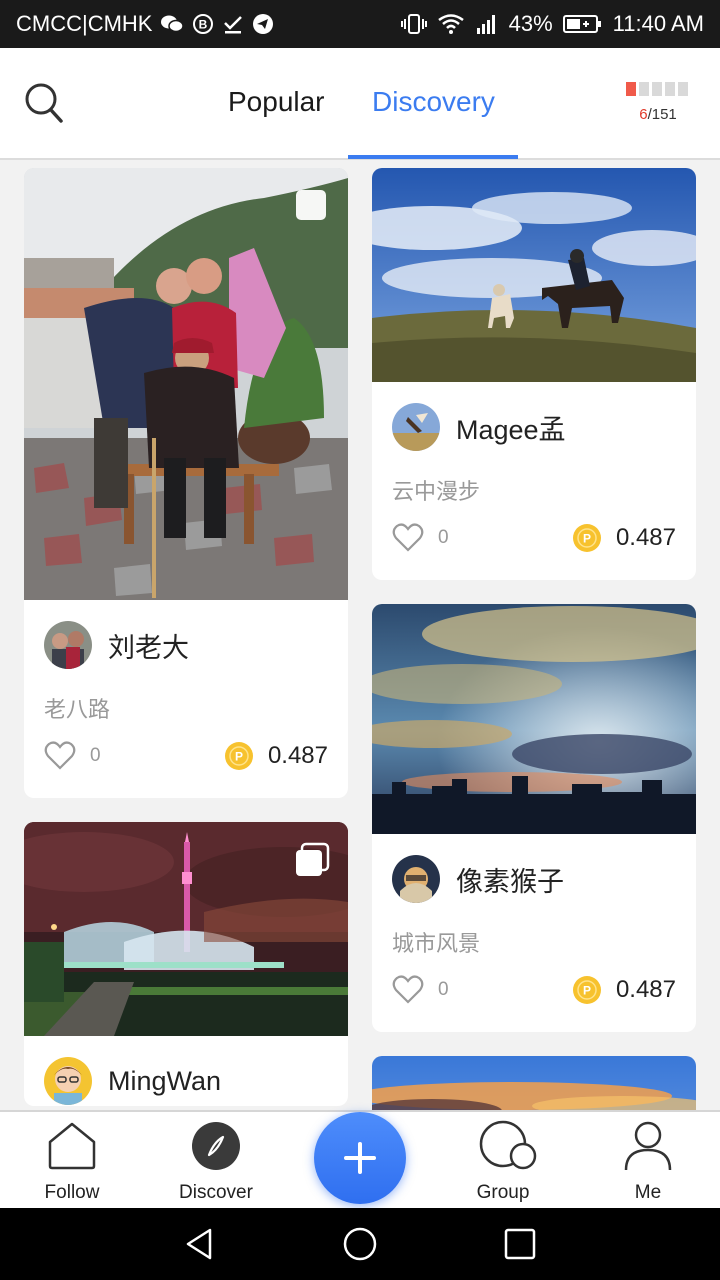 Image resolution: width=720 pixels, height=1280 pixels. Describe the element at coordinates (534, 470) in the screenshot. I see `post-card-body: Magee孟 云中漫步 0 P 0.487` at that location.